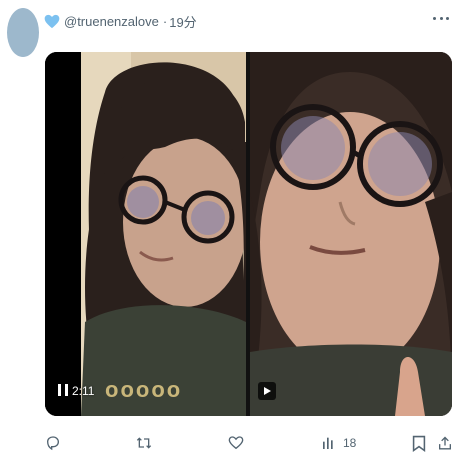 The image size is (463, 463). Describe the element at coordinates (52, 21) in the screenshot. I see `blue-heart-icon` at that location.